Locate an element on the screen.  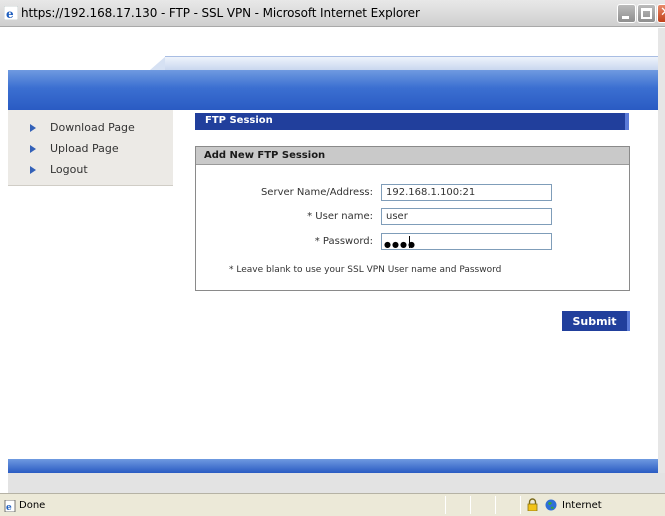
header-tab-slope is located at coordinates (158, 63).